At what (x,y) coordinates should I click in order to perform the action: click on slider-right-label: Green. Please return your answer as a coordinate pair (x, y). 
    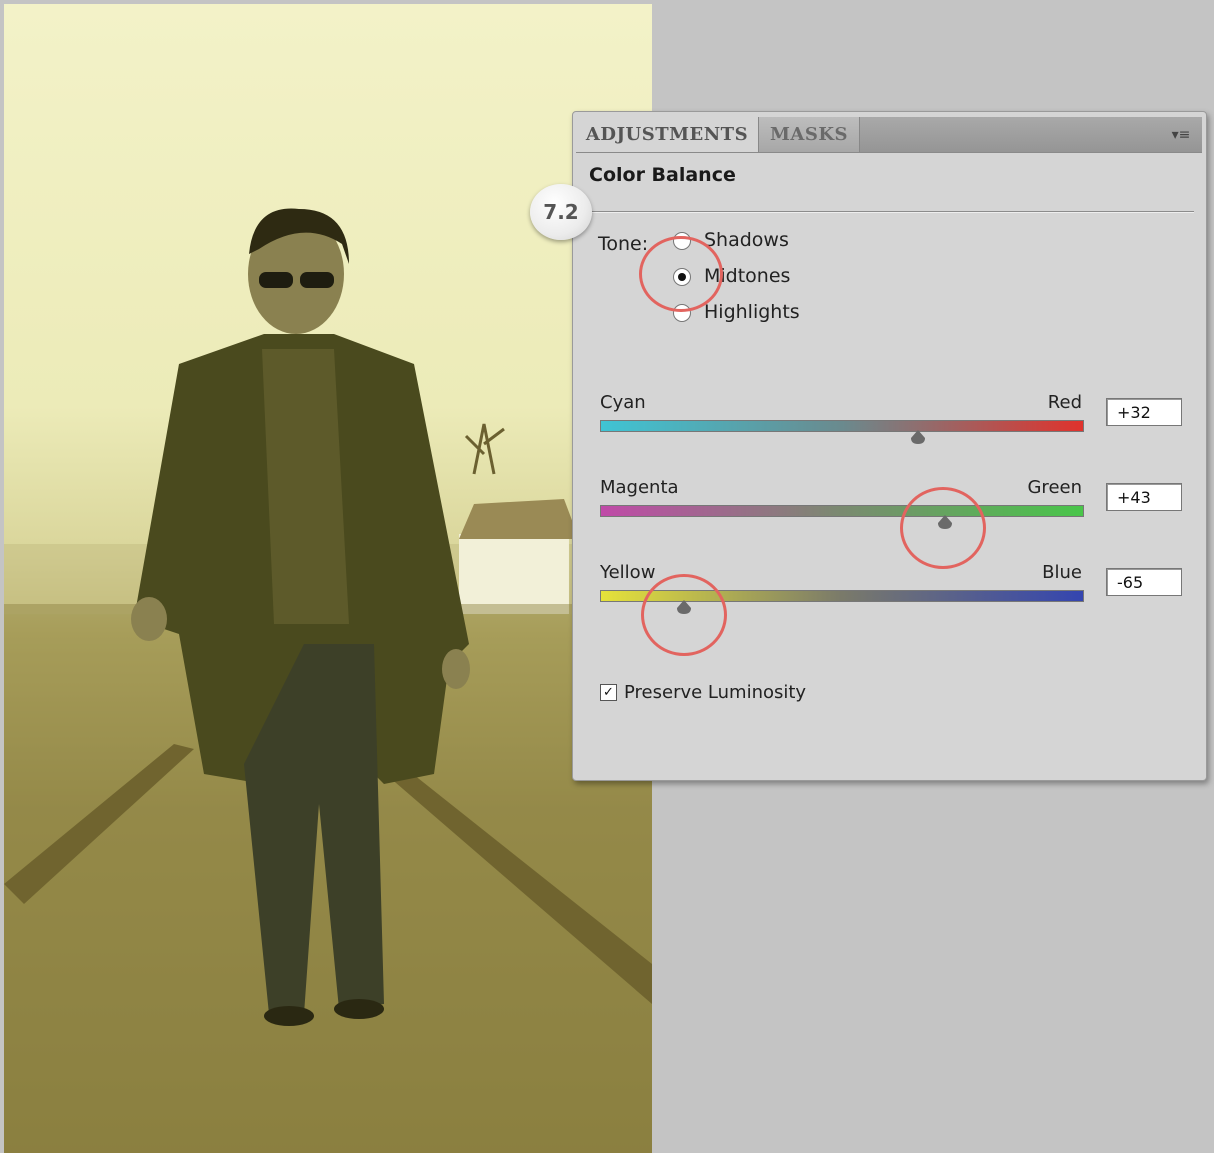
    Looking at the image, I should click on (1054, 487).